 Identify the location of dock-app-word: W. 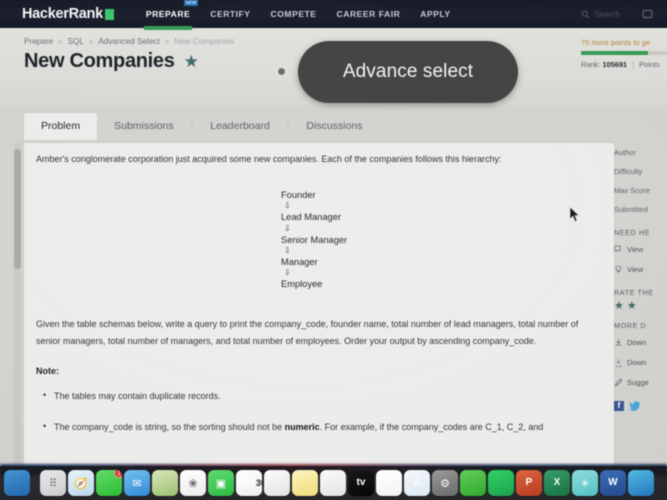
(613, 483).